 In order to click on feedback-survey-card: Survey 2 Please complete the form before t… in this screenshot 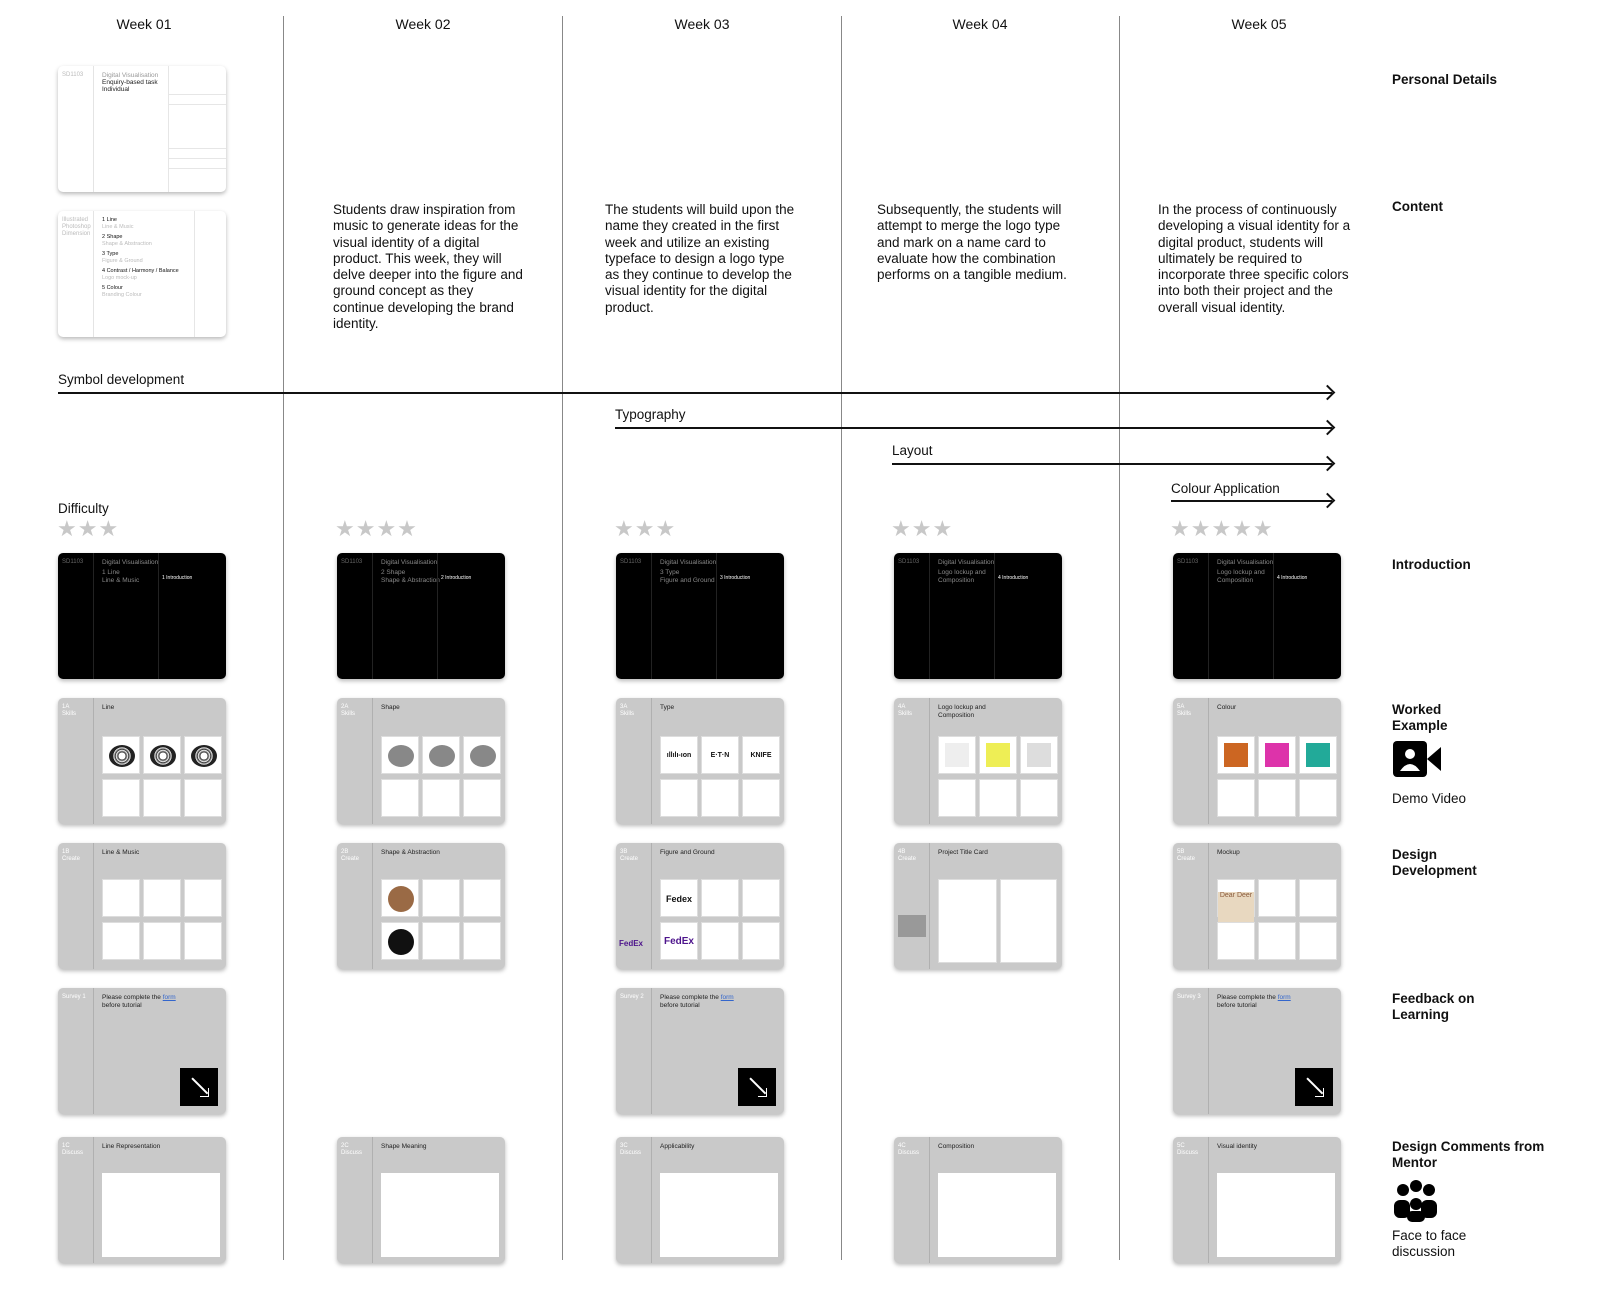, I will do `click(700, 1051)`.